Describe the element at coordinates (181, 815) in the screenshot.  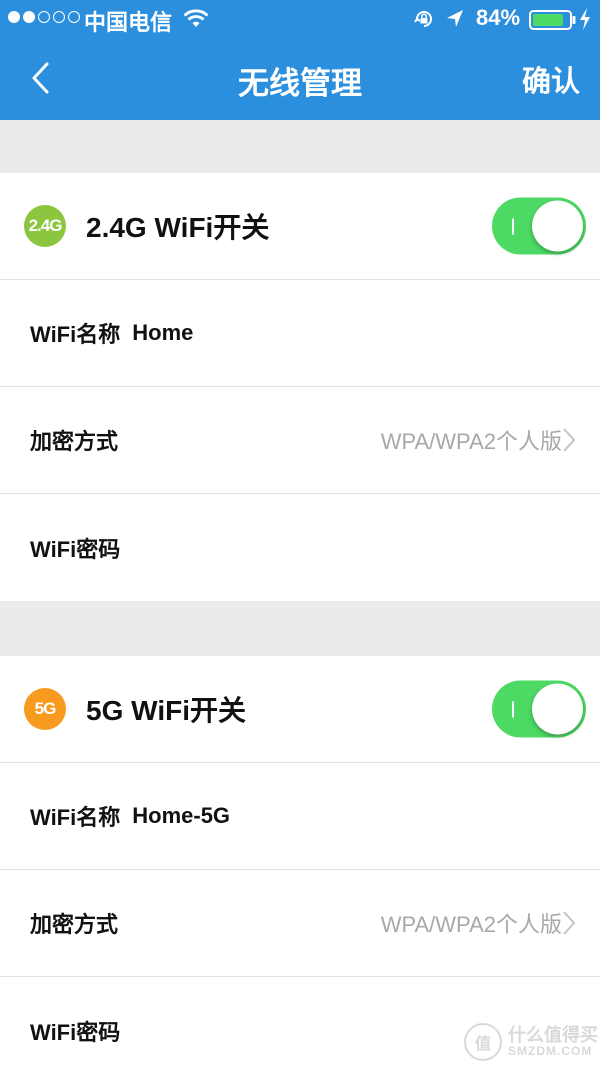
I see `wifi-name-value: Home-5G` at that location.